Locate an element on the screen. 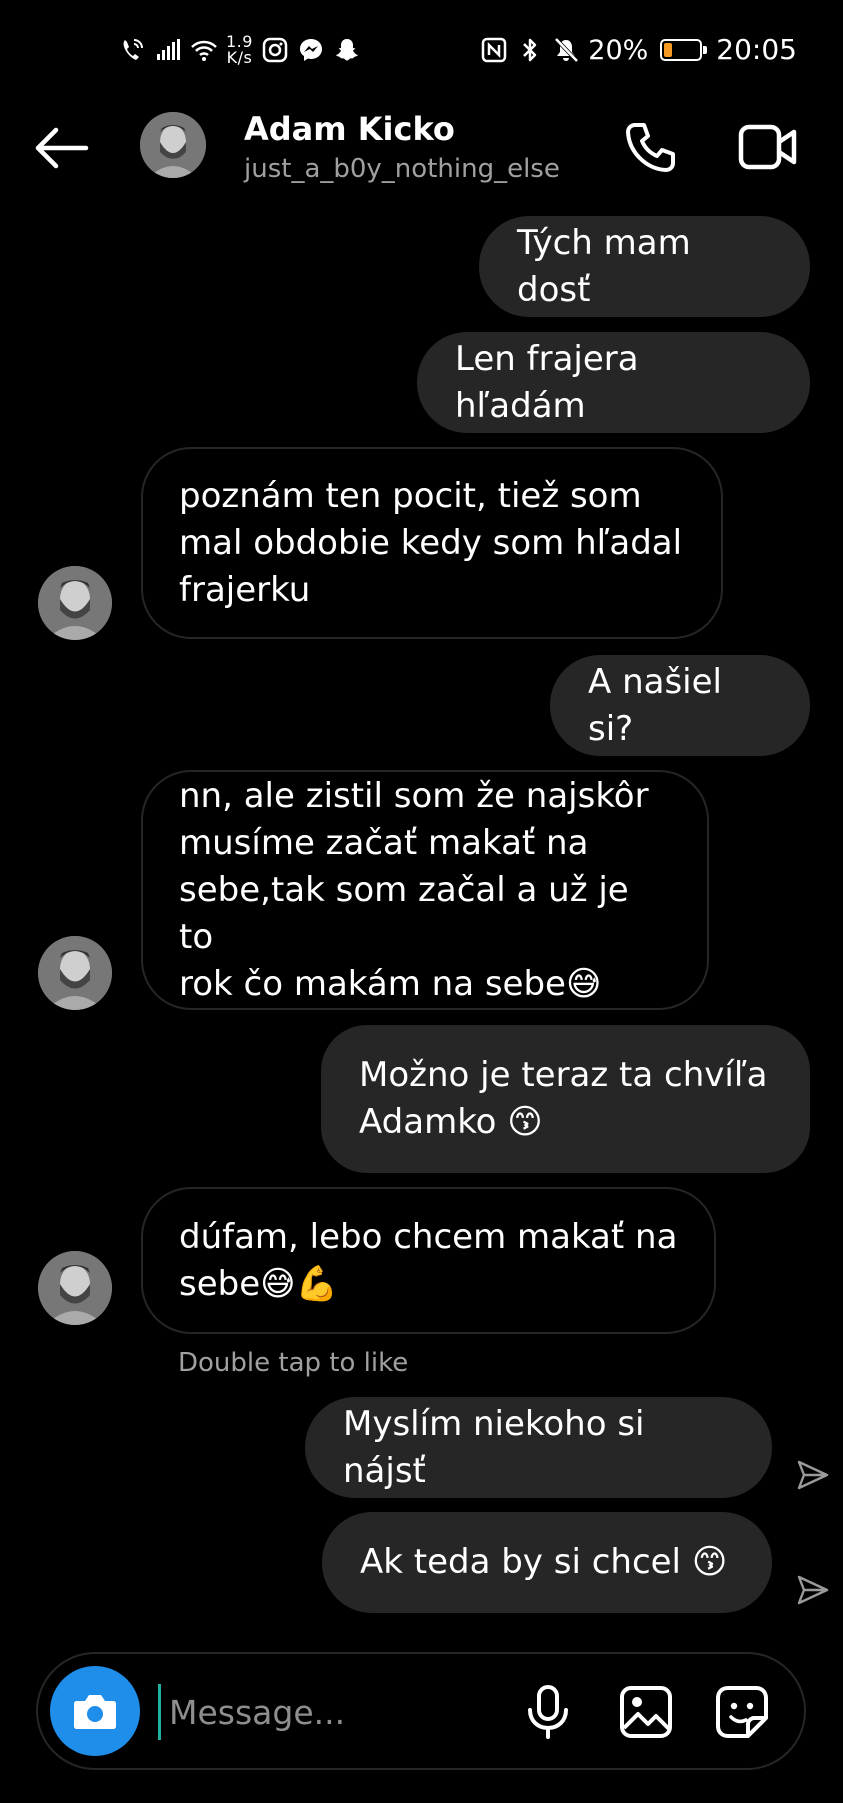 This screenshot has height=1803, width=843. message-line: Adamko 😙 is located at coordinates (451, 1122).